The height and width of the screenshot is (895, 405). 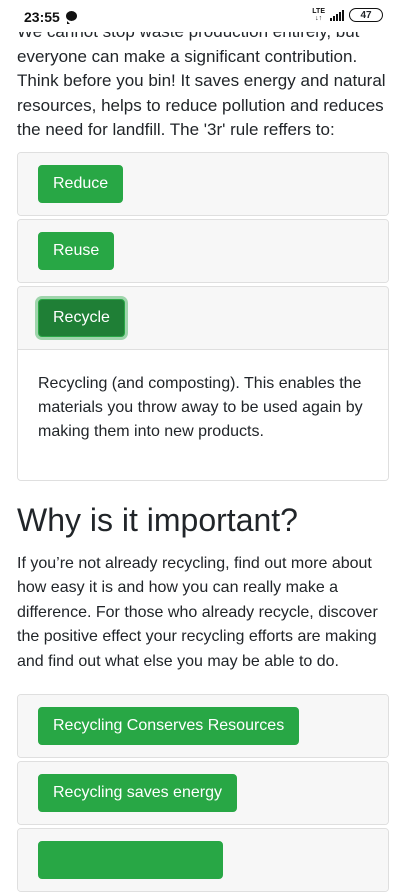 I want to click on conserves-resources-button: Recycling Conserves Resources, so click(x=169, y=726).